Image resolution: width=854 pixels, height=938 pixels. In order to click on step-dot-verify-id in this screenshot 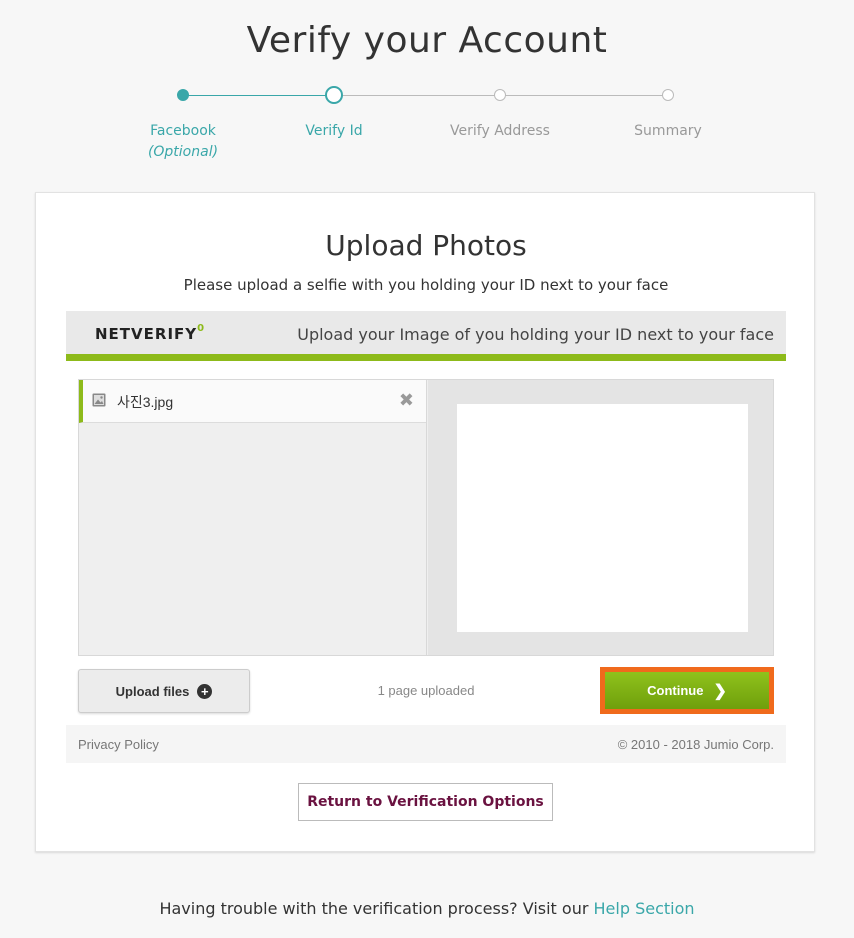, I will do `click(334, 95)`.